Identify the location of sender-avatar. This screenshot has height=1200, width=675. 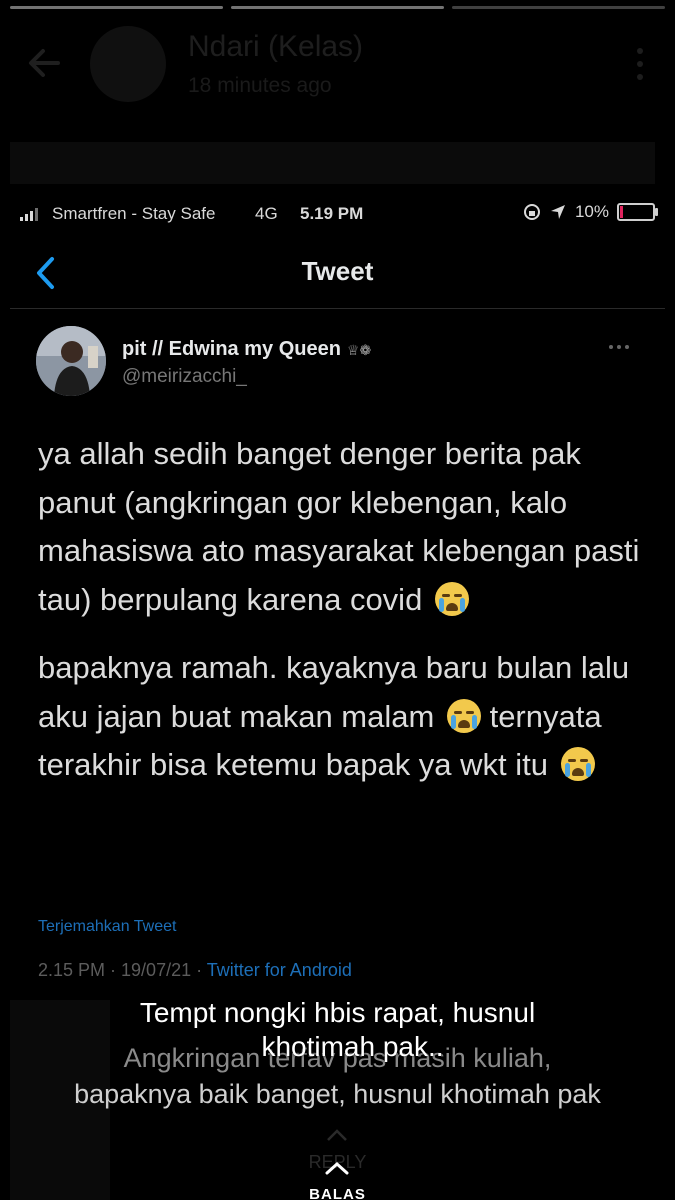
(128, 64).